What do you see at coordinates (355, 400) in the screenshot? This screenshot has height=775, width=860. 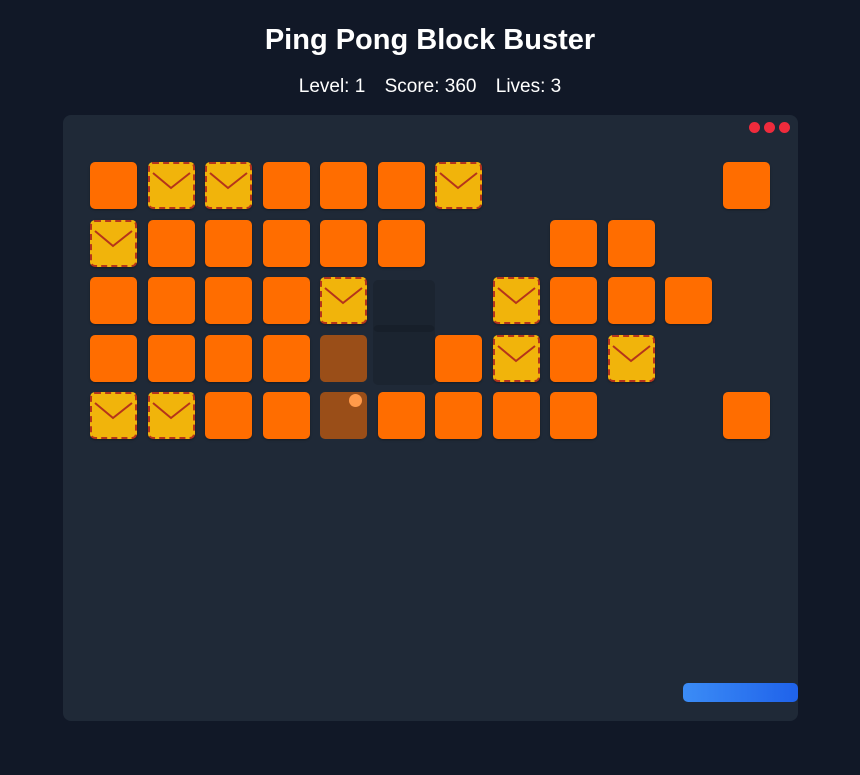 I see `ball` at bounding box center [355, 400].